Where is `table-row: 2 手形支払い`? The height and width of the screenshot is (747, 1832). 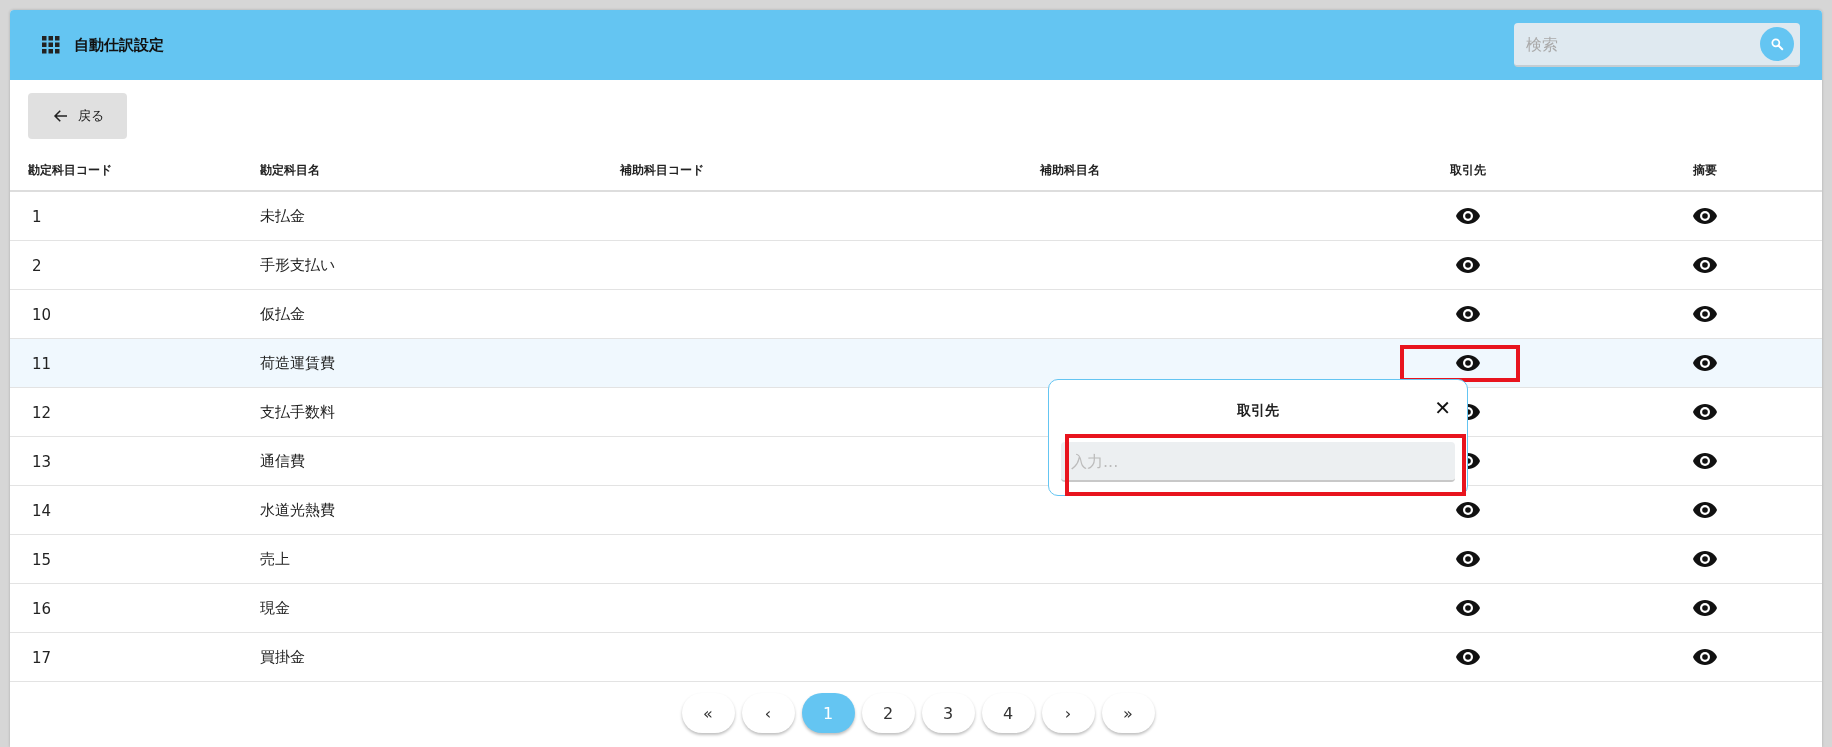
table-row: 2 手形支払い is located at coordinates (916, 265).